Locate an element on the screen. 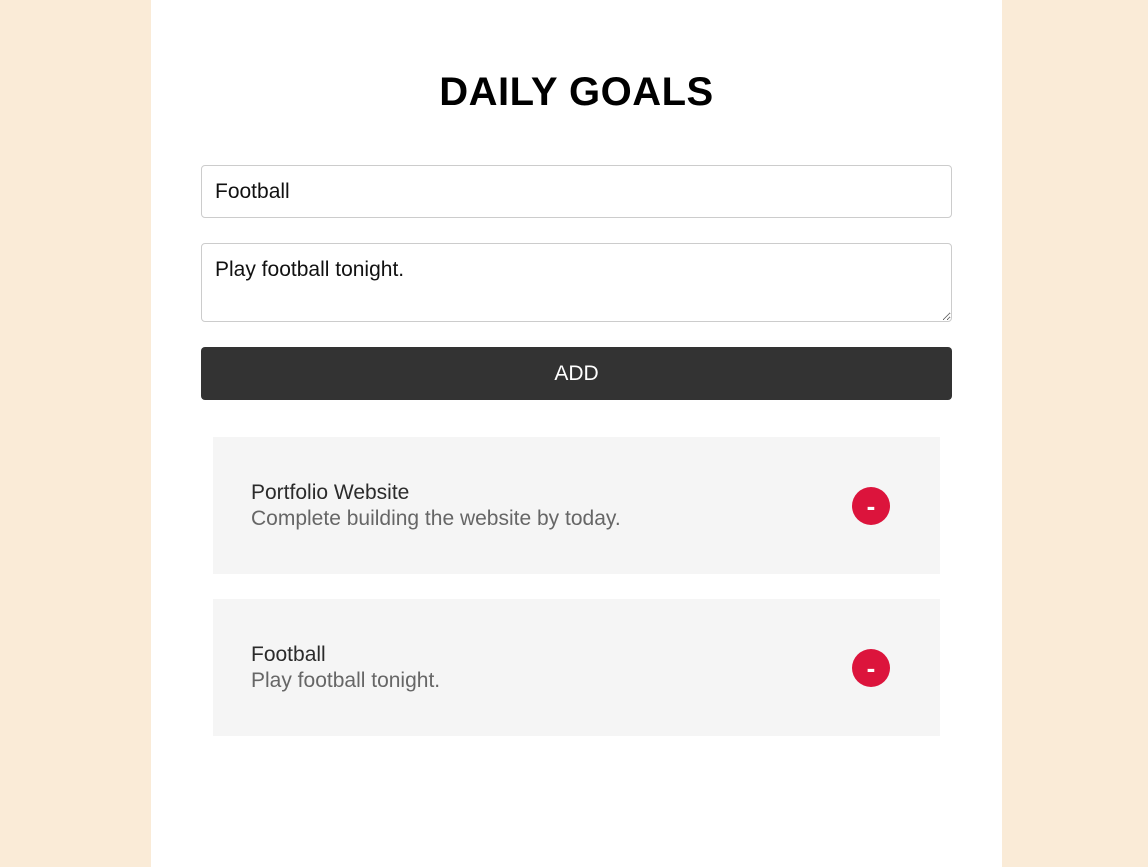  goal-description-textarea: Play football tonight. is located at coordinates (576, 282).